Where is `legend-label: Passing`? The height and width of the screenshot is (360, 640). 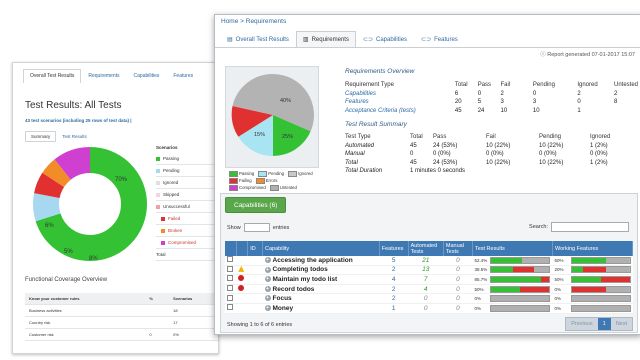
legend-label: Passing is located at coordinates (247, 173).